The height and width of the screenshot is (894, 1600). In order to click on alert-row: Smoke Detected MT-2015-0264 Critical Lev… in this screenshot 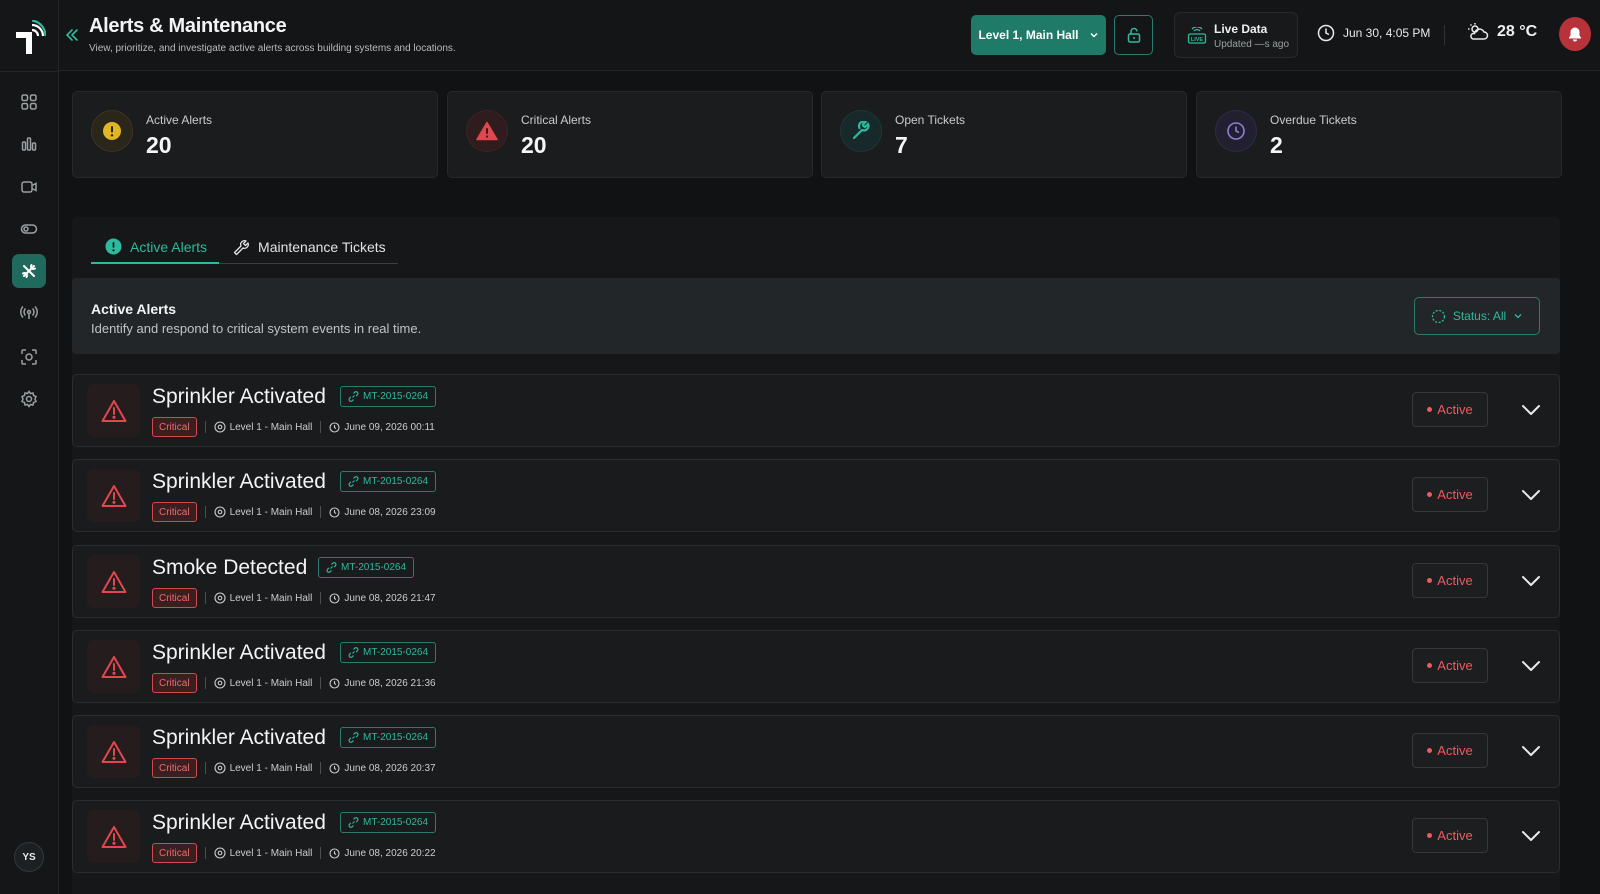, I will do `click(816, 581)`.